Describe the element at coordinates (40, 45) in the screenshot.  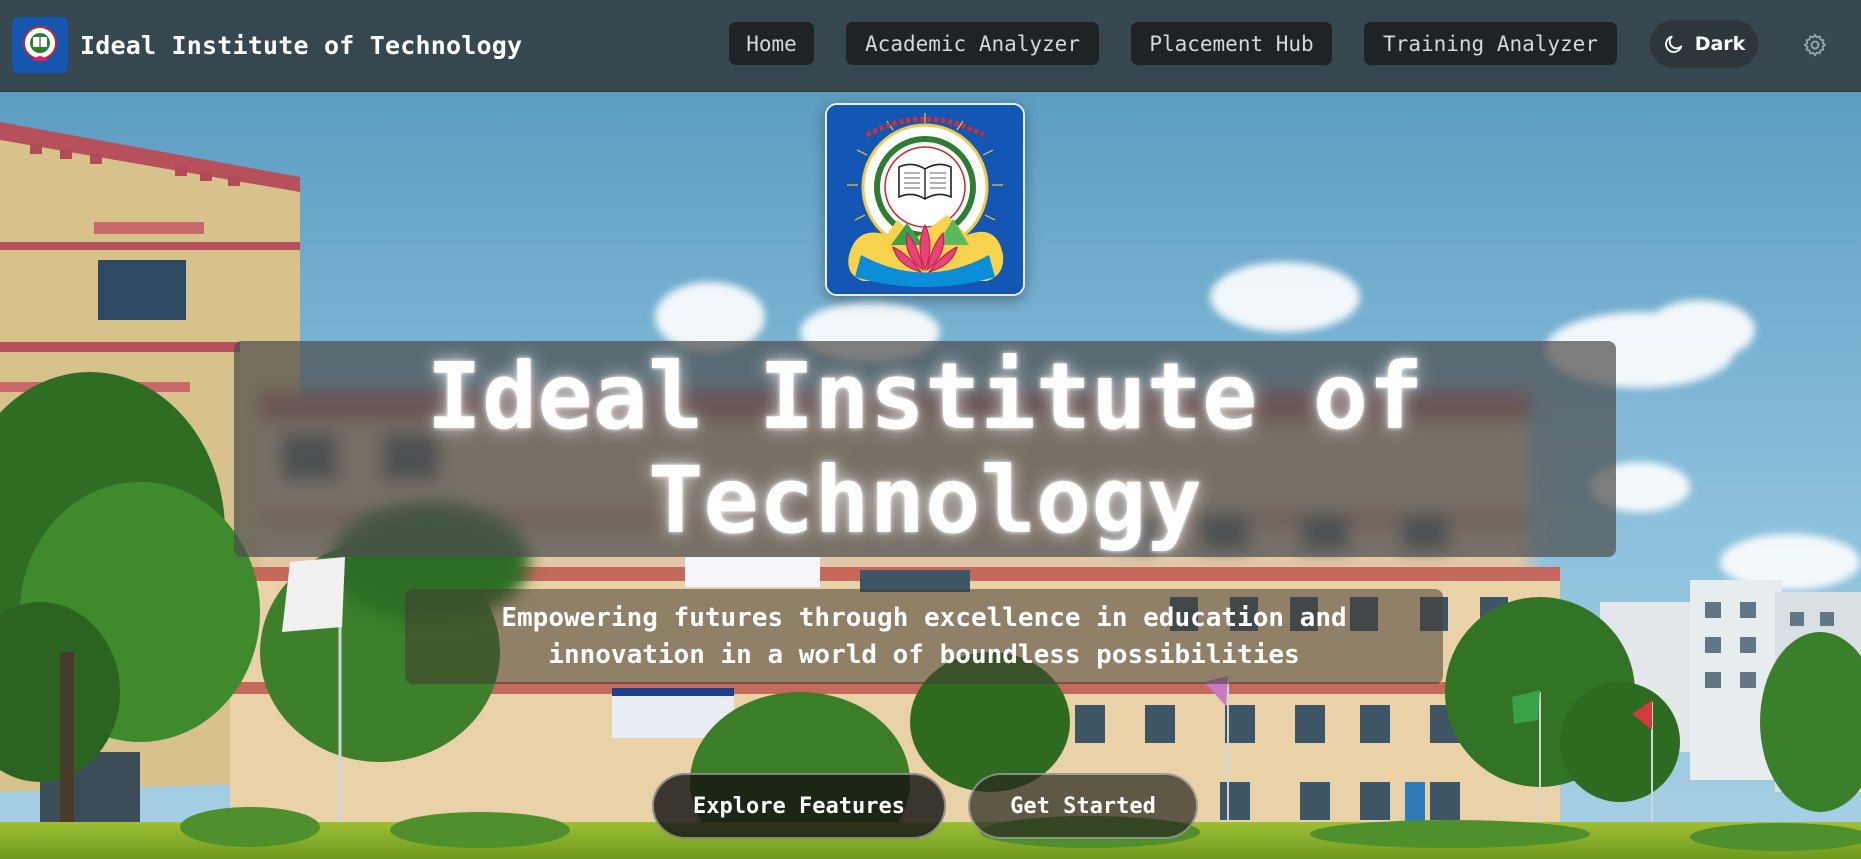
I see `college-logo-icon` at that location.